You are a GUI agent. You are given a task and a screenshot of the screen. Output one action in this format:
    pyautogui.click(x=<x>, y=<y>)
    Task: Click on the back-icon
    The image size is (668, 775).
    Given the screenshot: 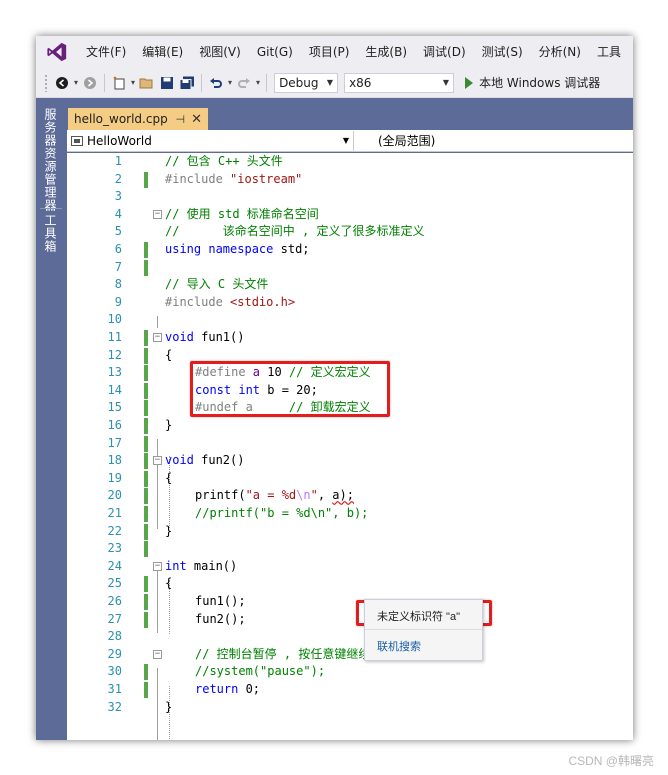 What is the action you would take?
    pyautogui.click(x=62, y=83)
    